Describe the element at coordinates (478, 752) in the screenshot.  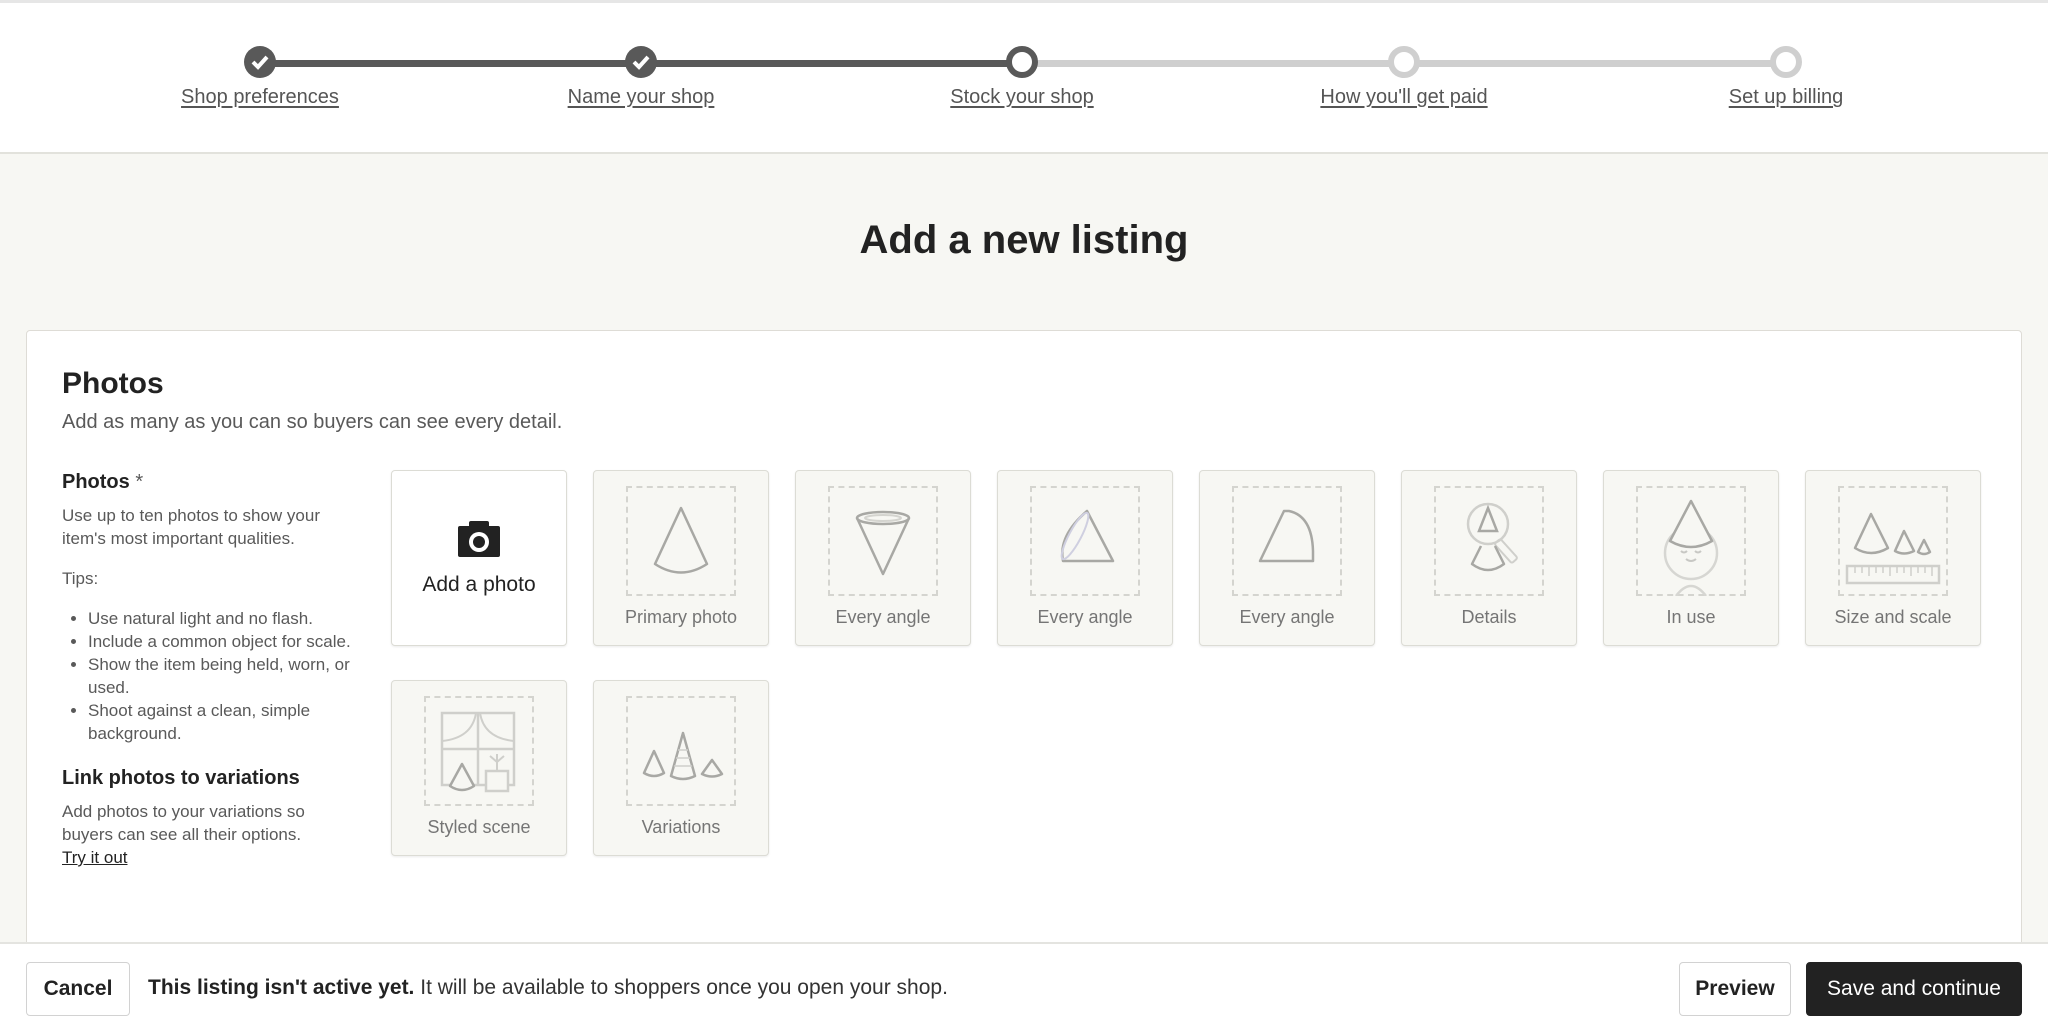
I see `window-scene-icon` at that location.